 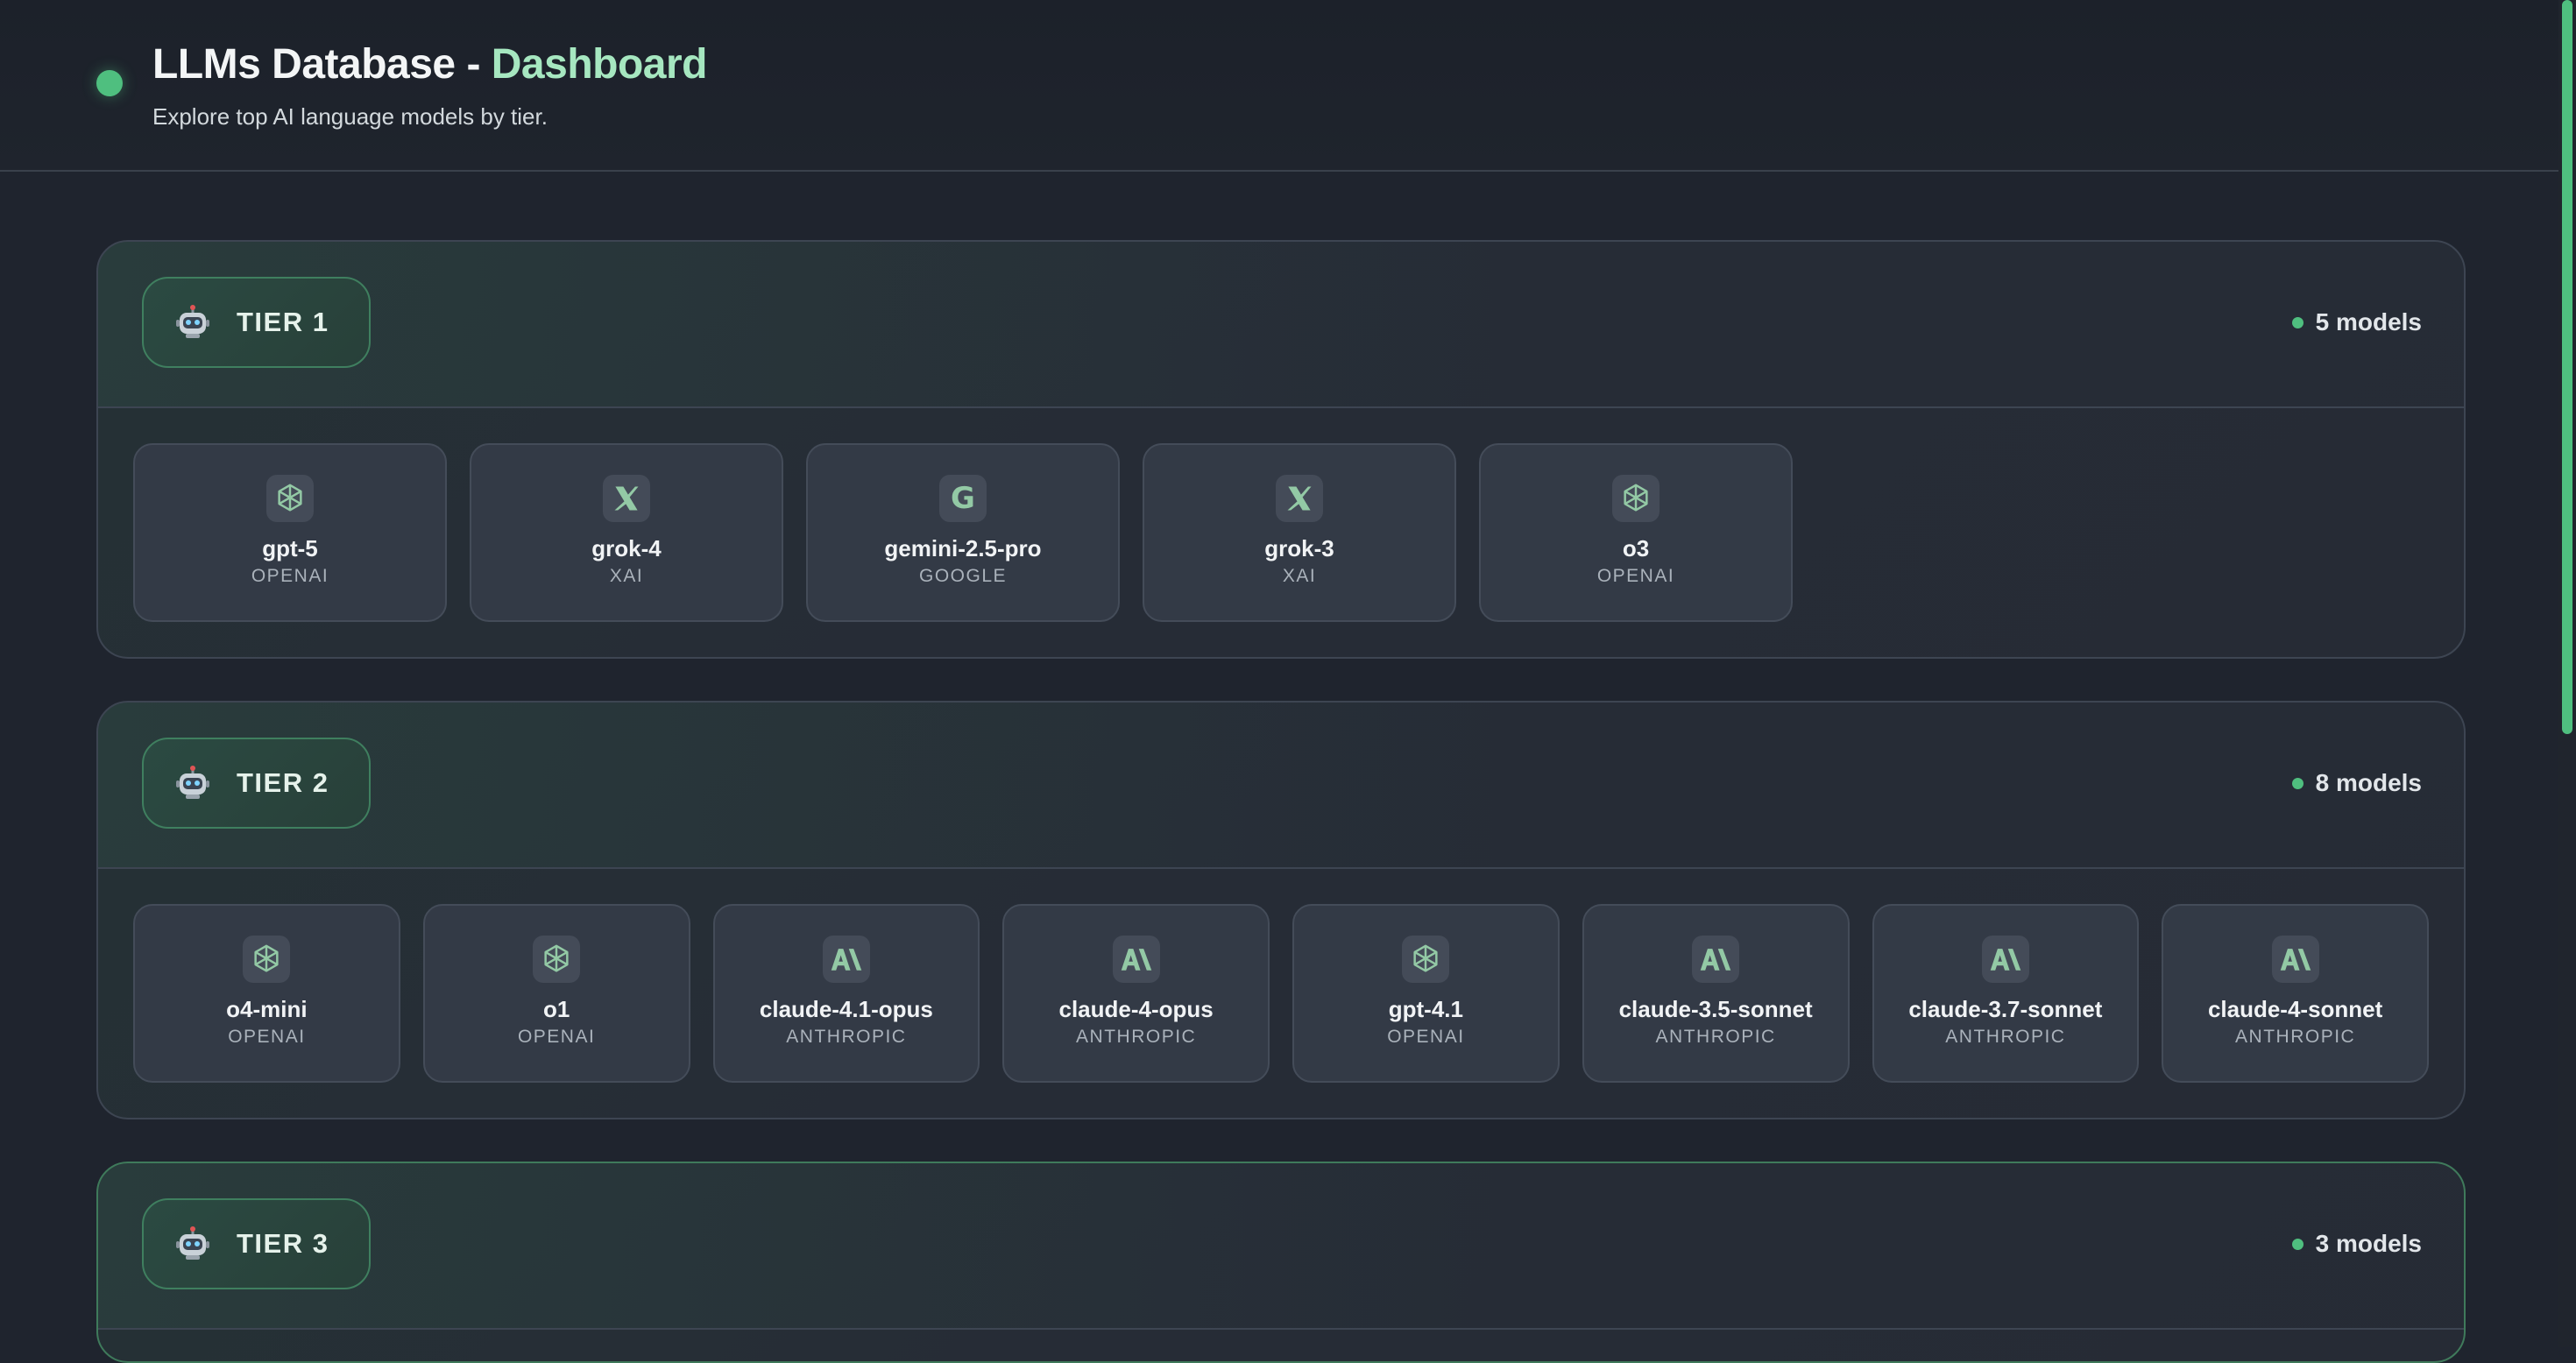 I want to click on model-name: grok-4, so click(x=626, y=548).